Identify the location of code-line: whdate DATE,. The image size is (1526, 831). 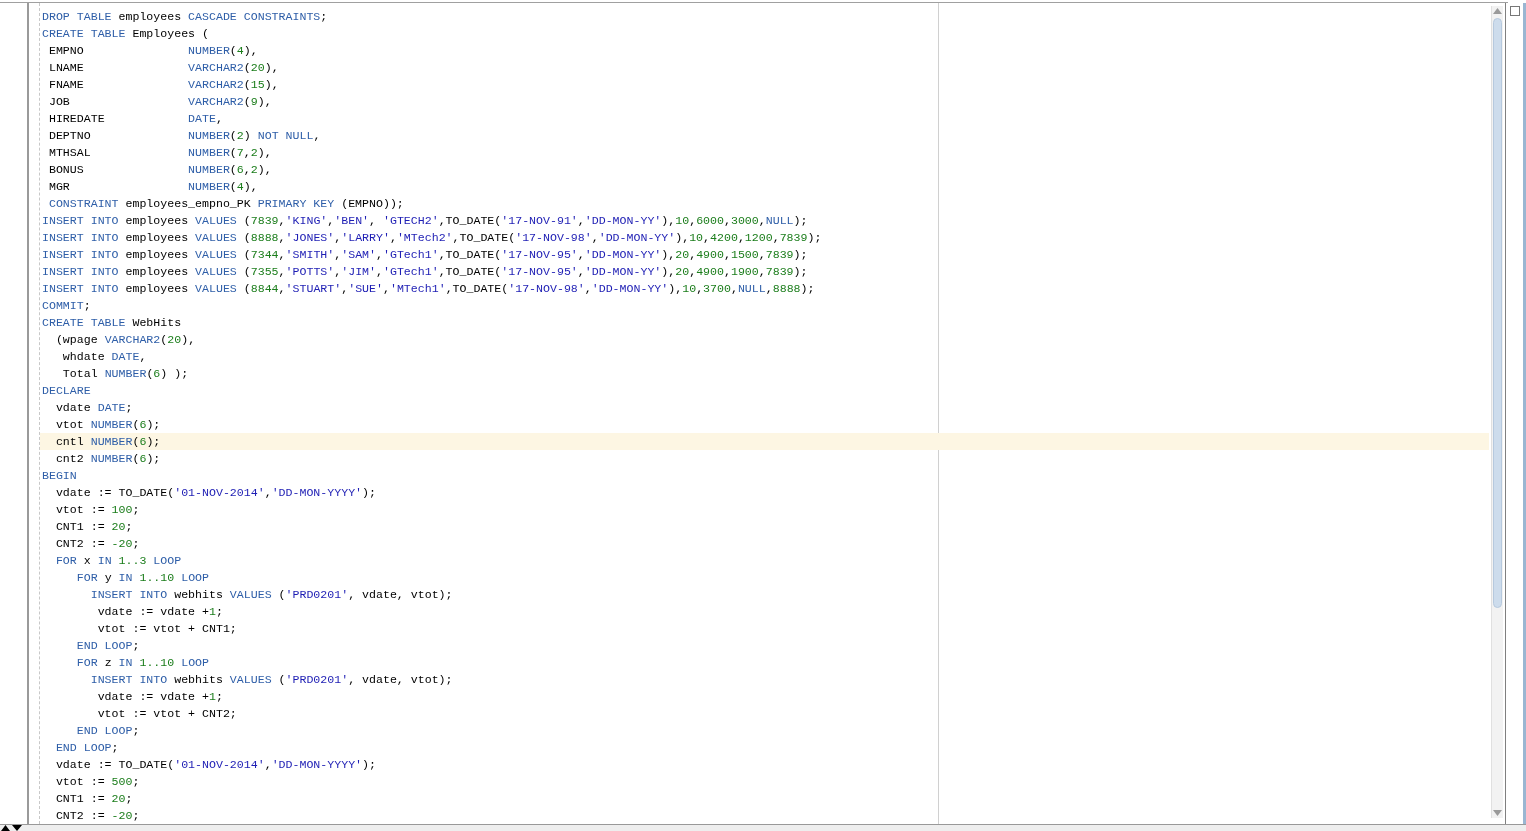
(104, 357).